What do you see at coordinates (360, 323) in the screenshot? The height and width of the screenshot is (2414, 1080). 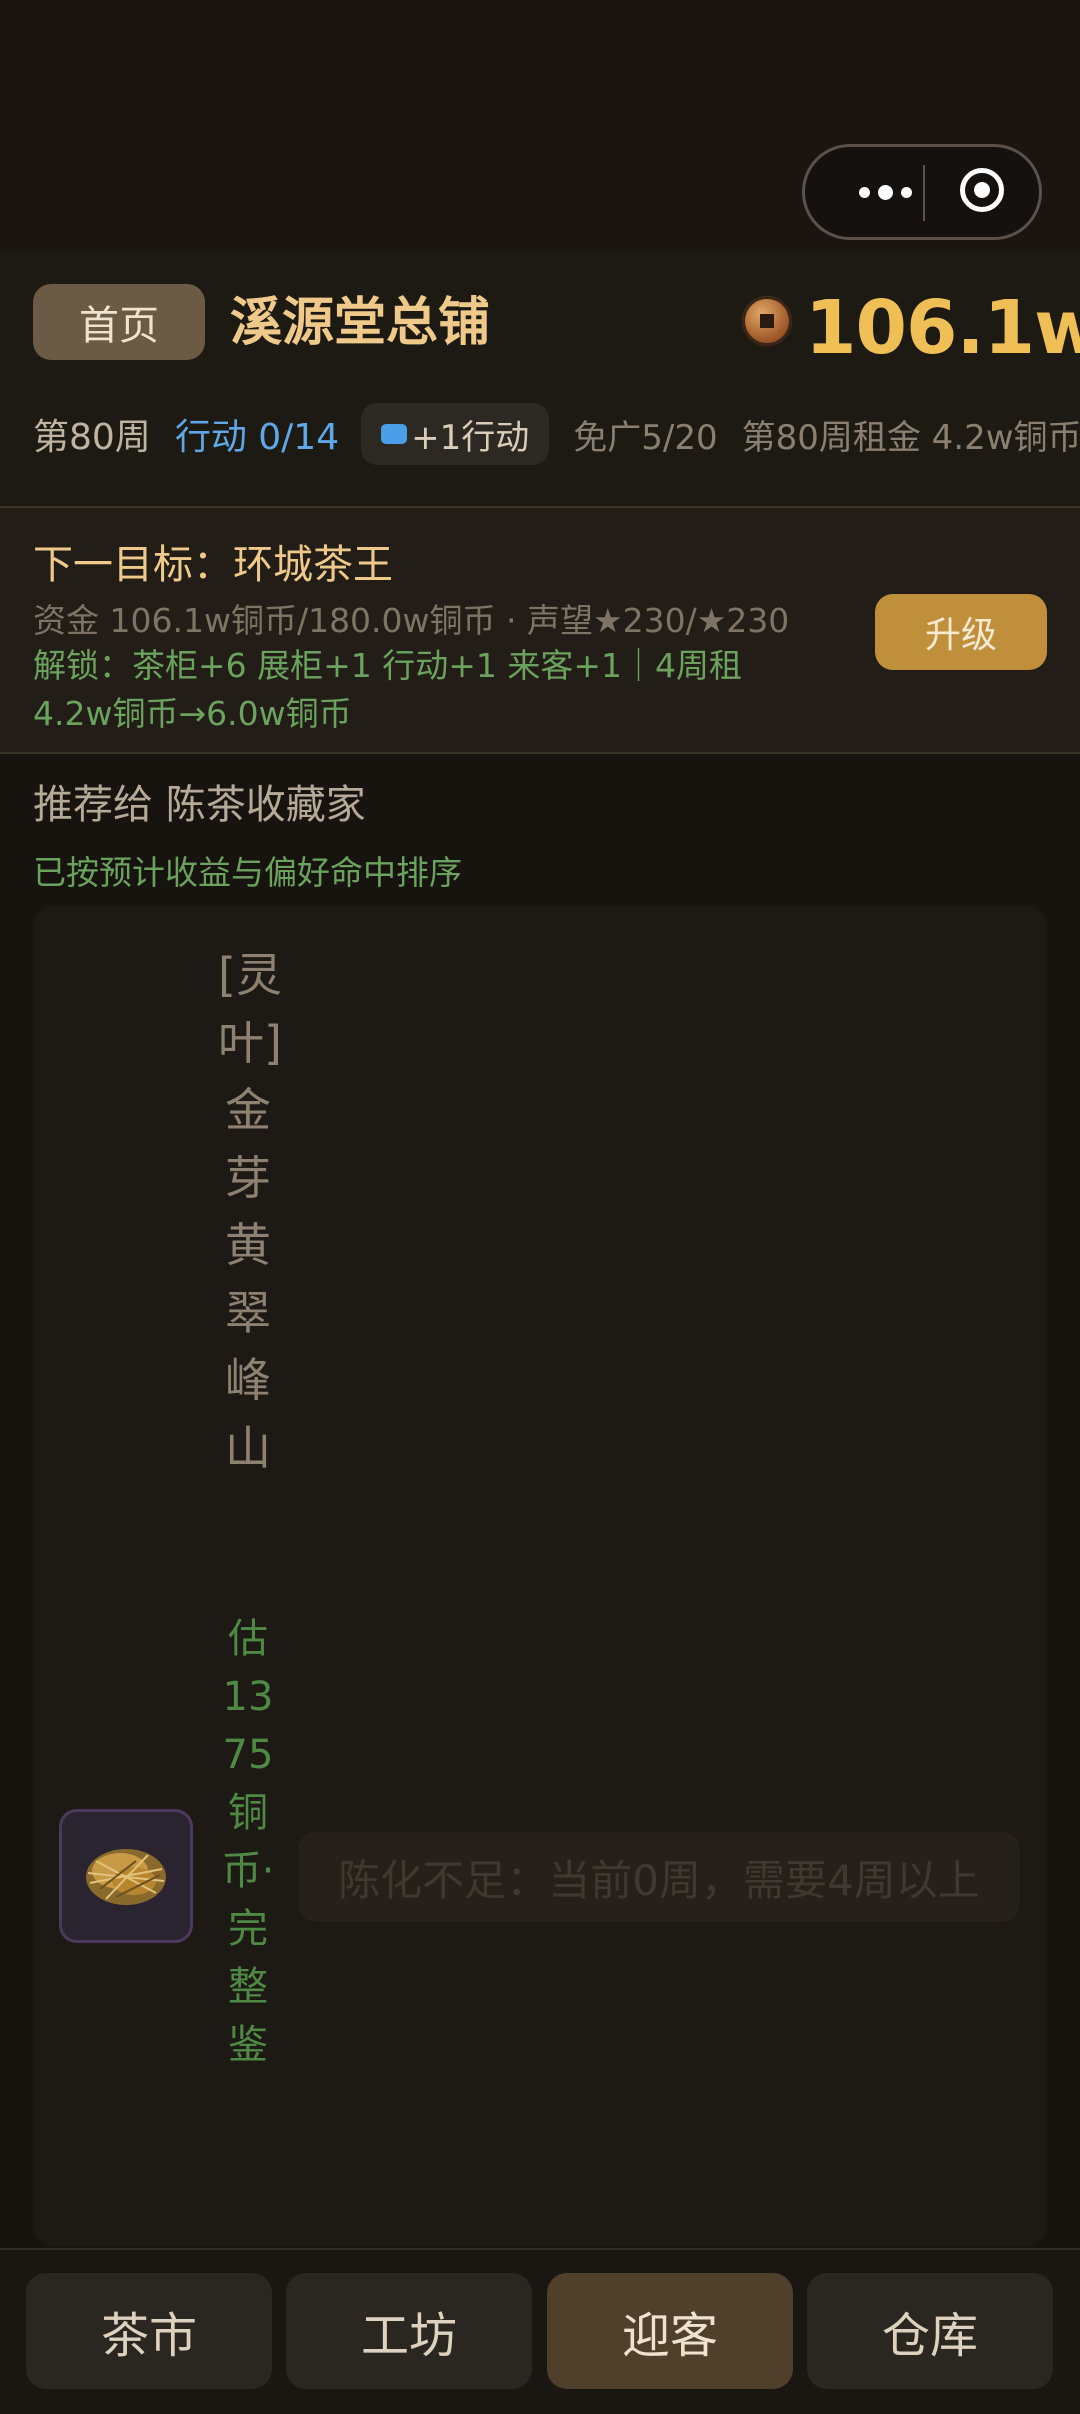 I see `shop-name: 溪源堂总铺` at bounding box center [360, 323].